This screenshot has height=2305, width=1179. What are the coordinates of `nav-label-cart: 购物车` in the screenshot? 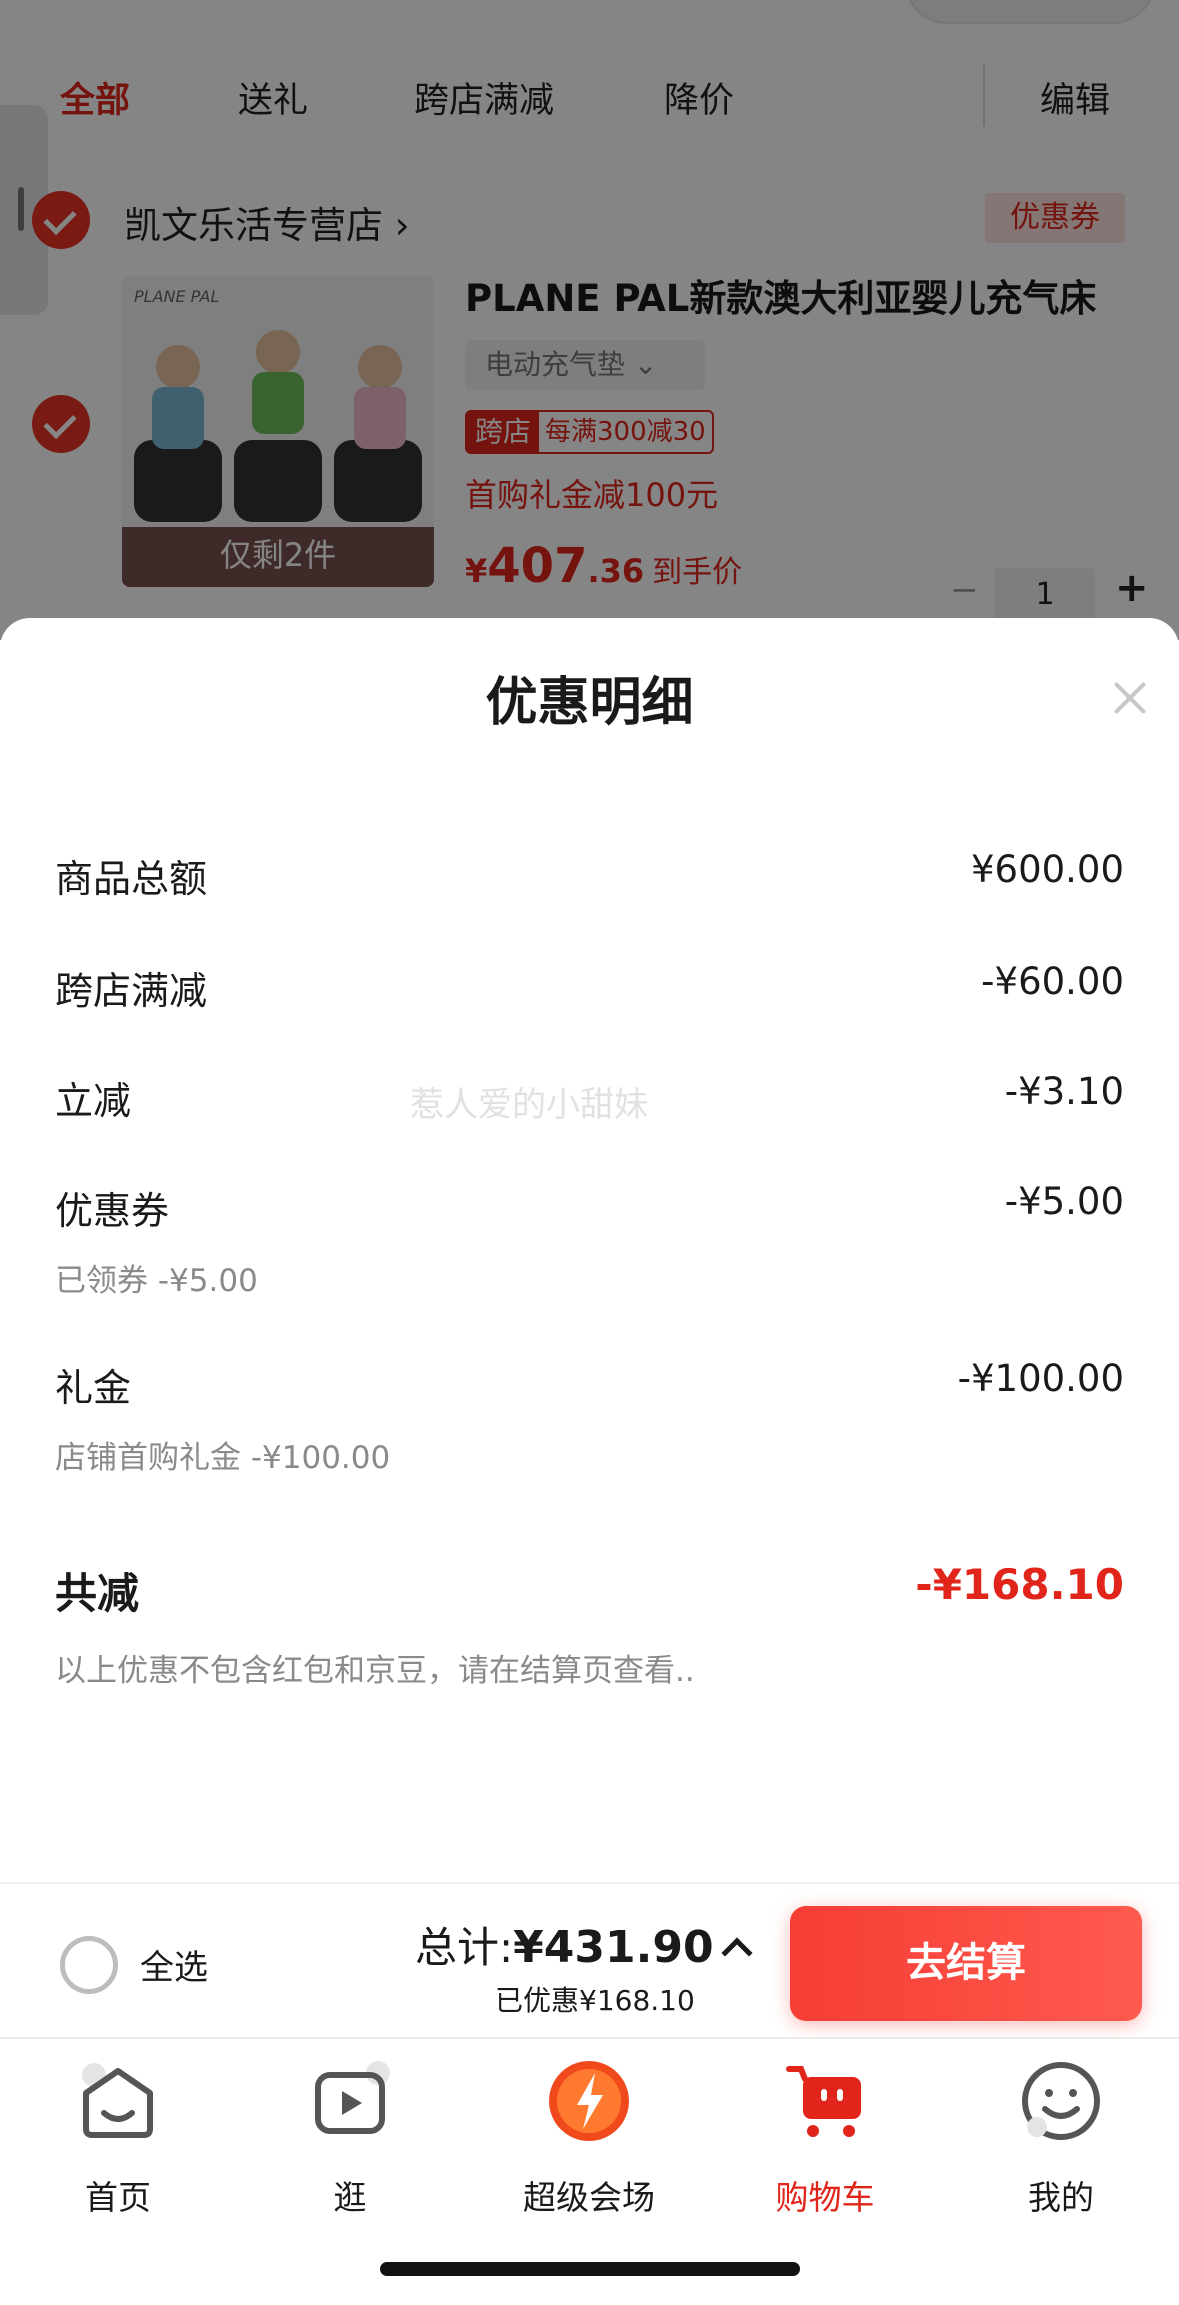 It's located at (825, 2197).